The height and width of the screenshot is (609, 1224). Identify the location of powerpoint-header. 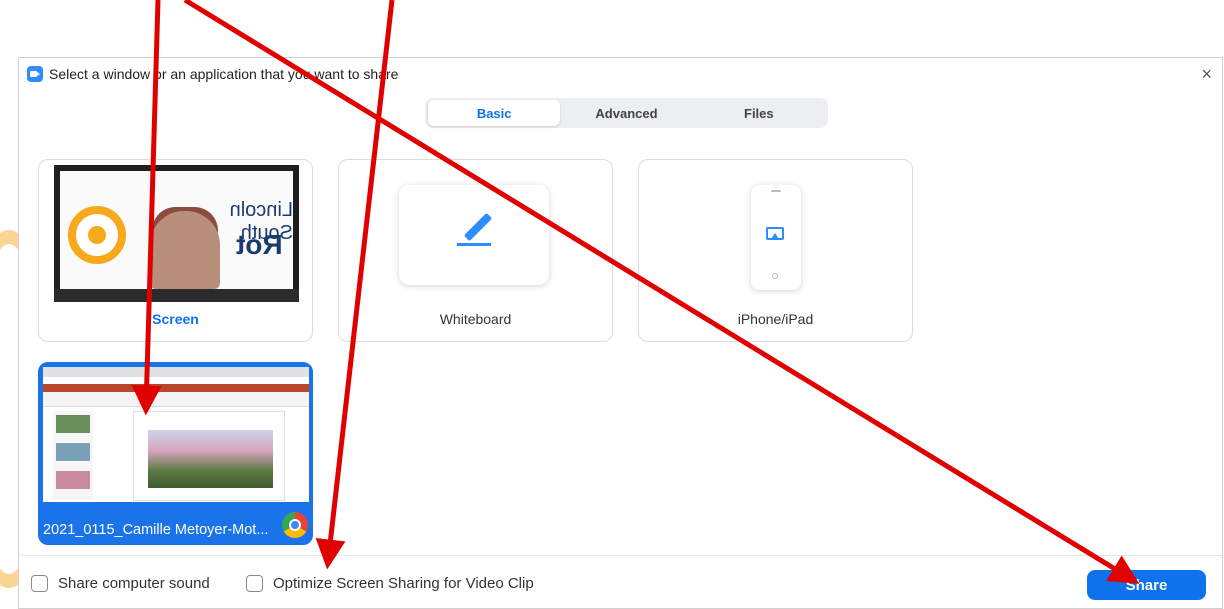
(176, 388).